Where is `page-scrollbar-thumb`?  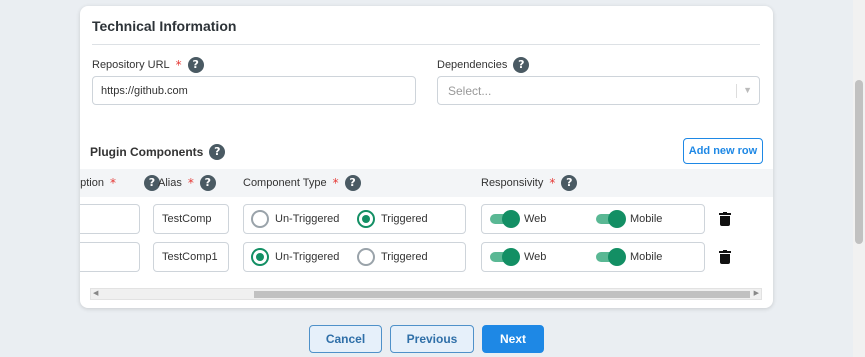
page-scrollbar-thumb is located at coordinates (859, 162).